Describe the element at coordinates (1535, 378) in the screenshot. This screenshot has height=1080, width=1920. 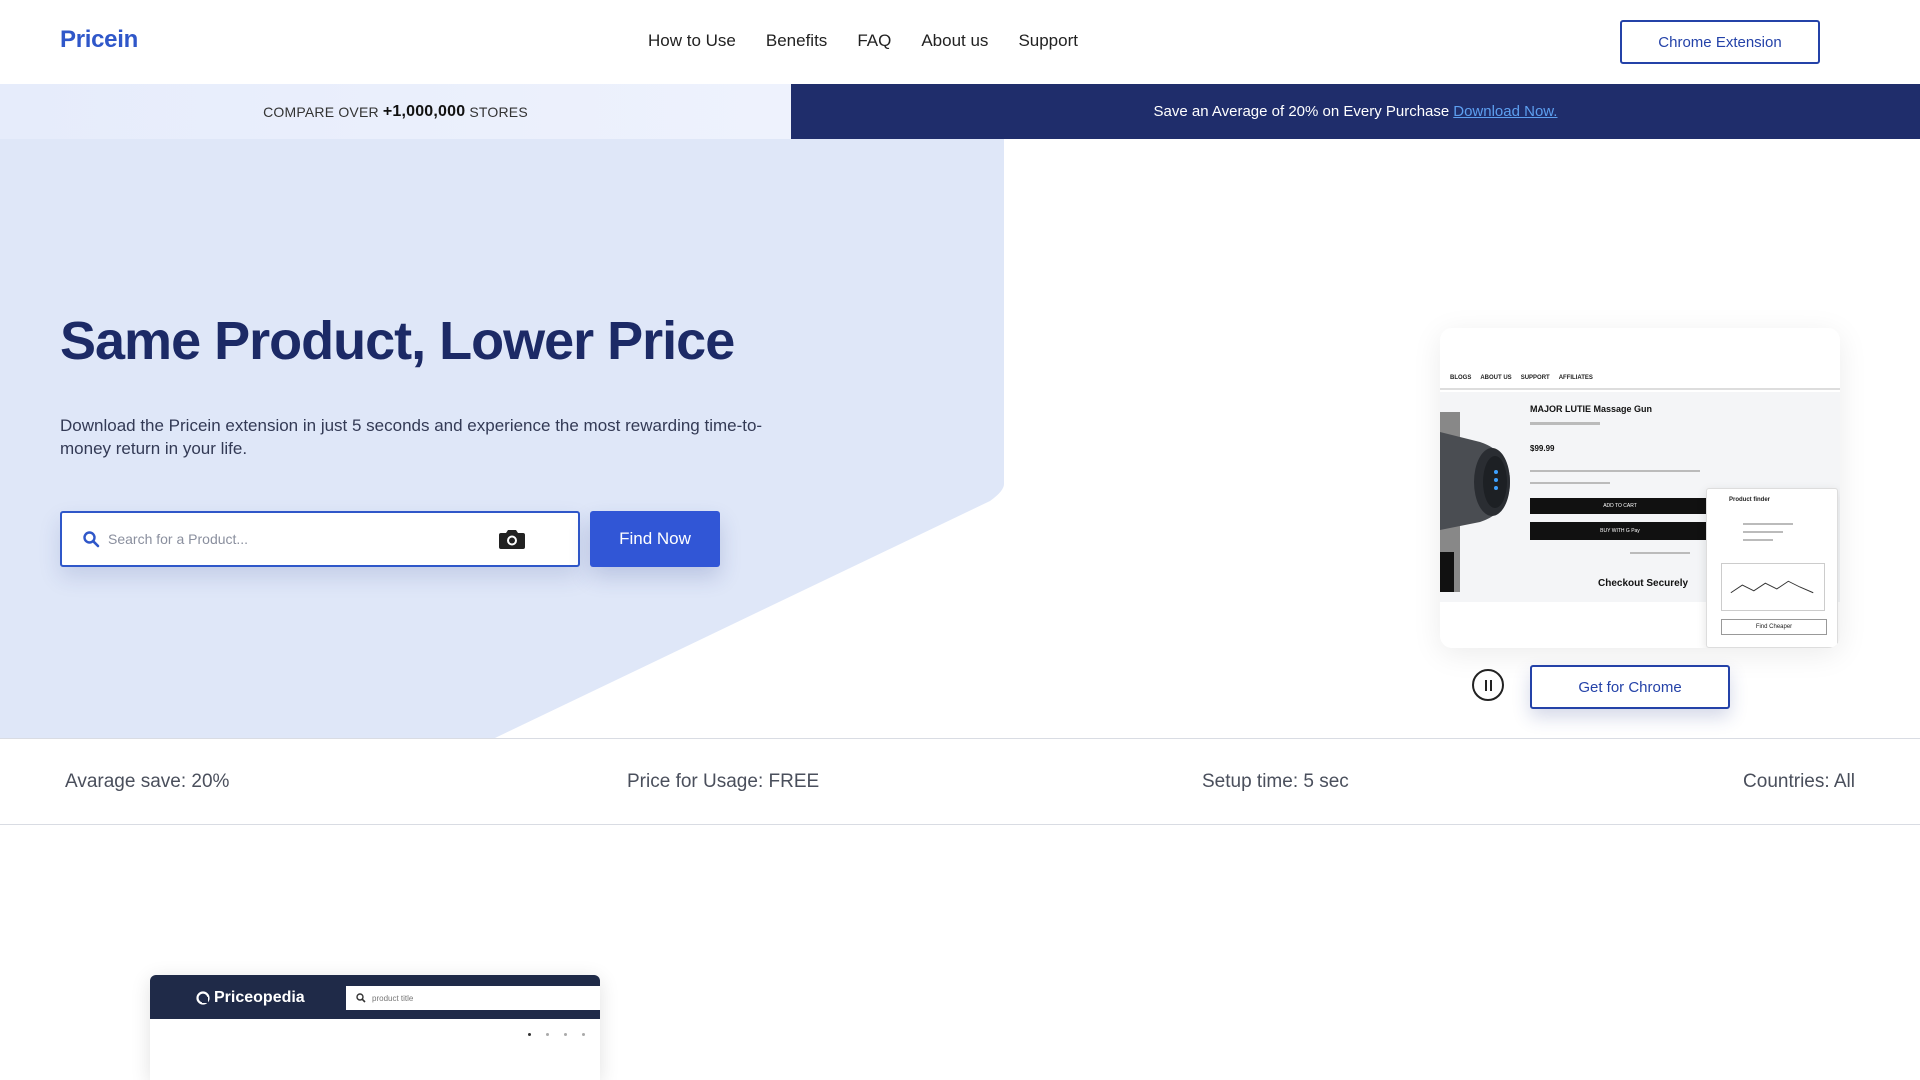
I see `demo-nav-item: SUPPORT` at that location.